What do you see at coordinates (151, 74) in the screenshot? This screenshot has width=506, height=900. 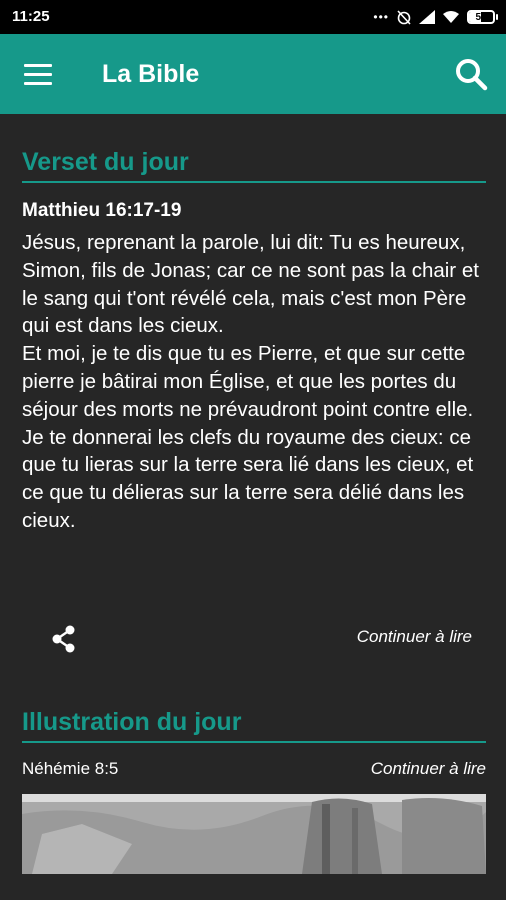 I see `app-title: La Bible` at bounding box center [151, 74].